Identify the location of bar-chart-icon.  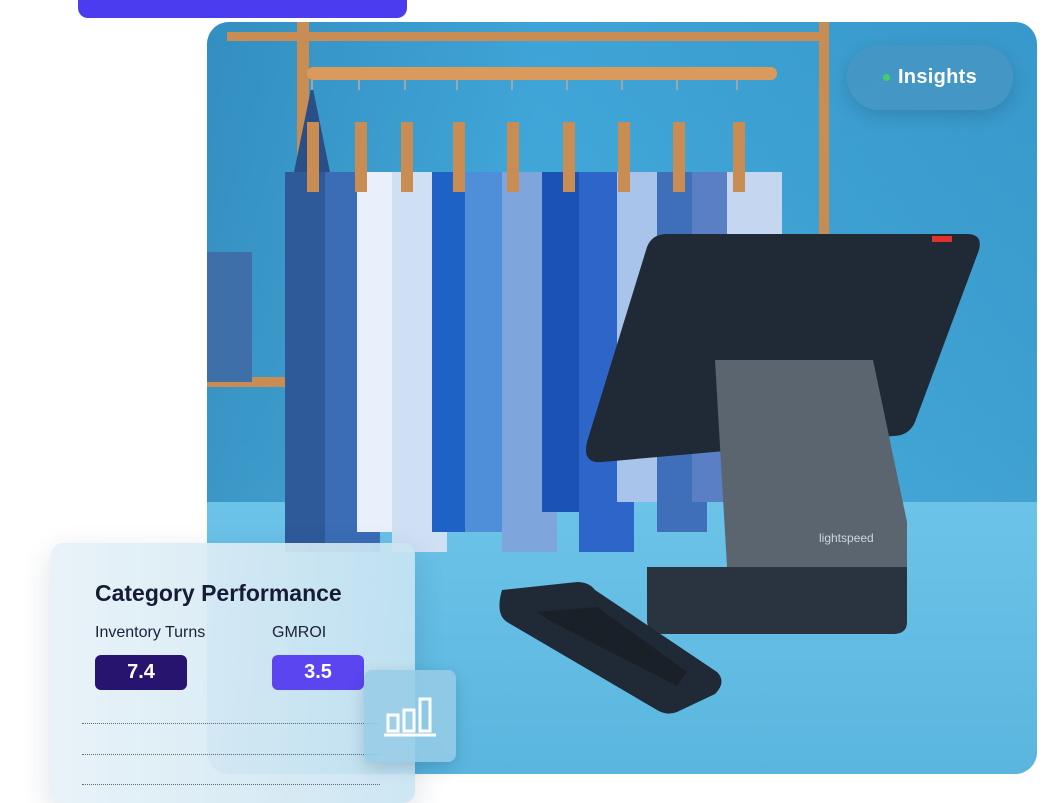
(410, 717).